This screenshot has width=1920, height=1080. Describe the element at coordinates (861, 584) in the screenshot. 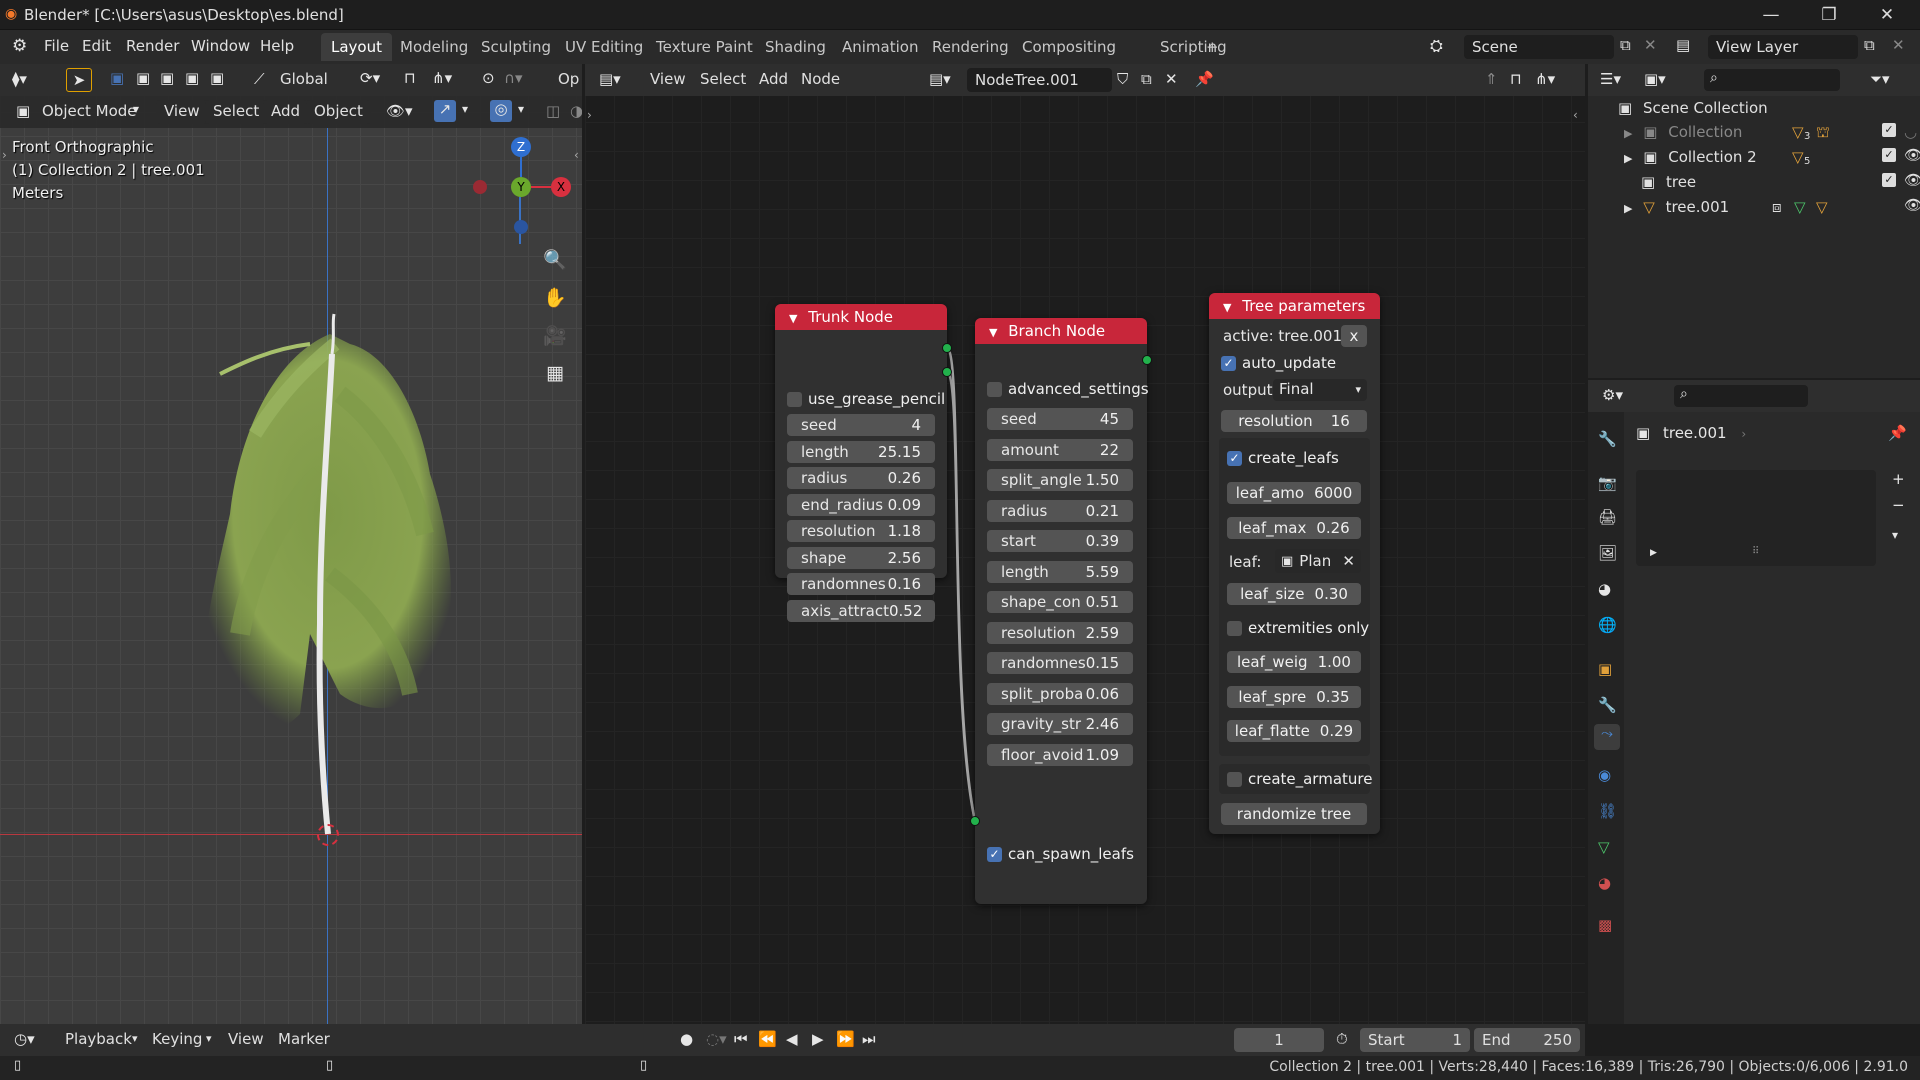

I see `trunk-prop-randomnes: randomnes 0.16` at that location.